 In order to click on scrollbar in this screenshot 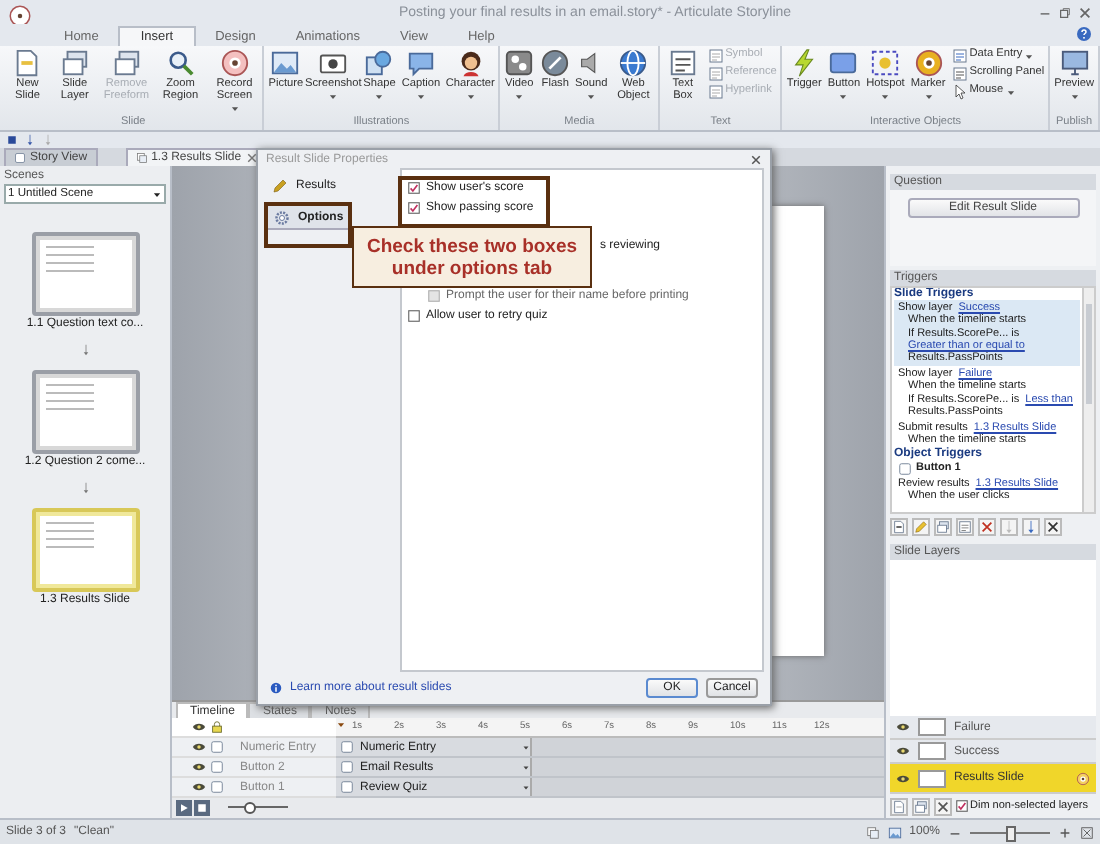, I will do `click(1088, 400)`.